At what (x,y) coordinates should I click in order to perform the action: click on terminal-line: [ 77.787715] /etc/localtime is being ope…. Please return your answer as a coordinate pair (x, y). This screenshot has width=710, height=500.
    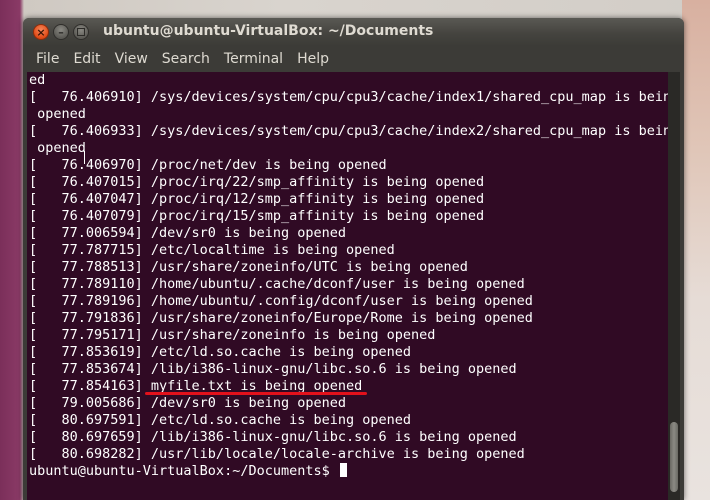
    Looking at the image, I should click on (212, 250).